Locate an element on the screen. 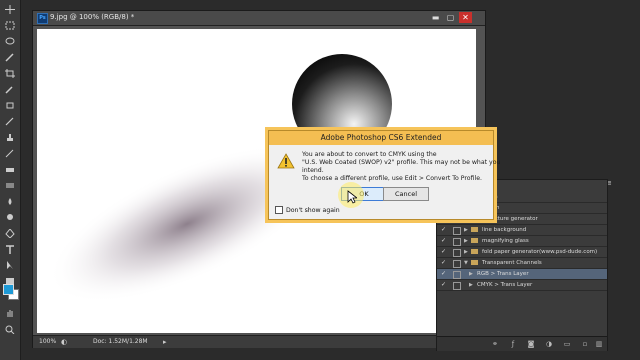 This screenshot has width=640, height=360. photoshop-icon: Ps is located at coordinates (42, 18).